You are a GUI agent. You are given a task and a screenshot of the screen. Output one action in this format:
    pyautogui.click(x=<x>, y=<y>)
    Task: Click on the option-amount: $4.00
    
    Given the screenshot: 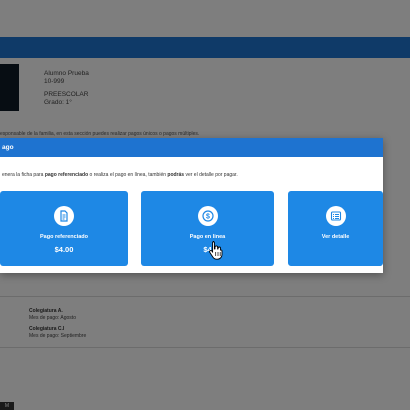 What is the action you would take?
    pyautogui.click(x=64, y=249)
    